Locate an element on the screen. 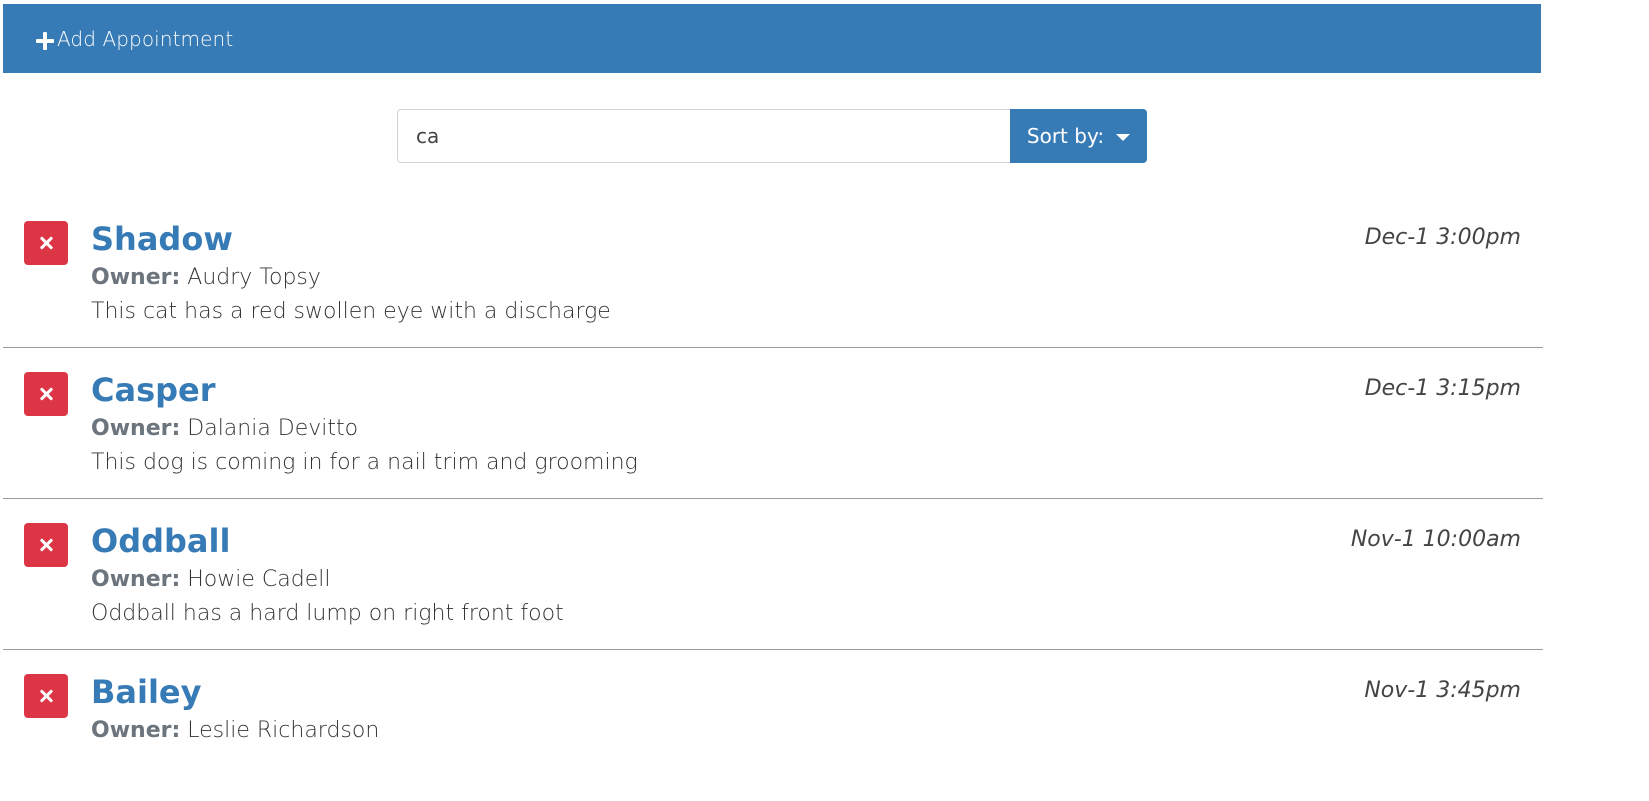 This screenshot has width=1649, height=801. pet-name: Bailey is located at coordinates (146, 692).